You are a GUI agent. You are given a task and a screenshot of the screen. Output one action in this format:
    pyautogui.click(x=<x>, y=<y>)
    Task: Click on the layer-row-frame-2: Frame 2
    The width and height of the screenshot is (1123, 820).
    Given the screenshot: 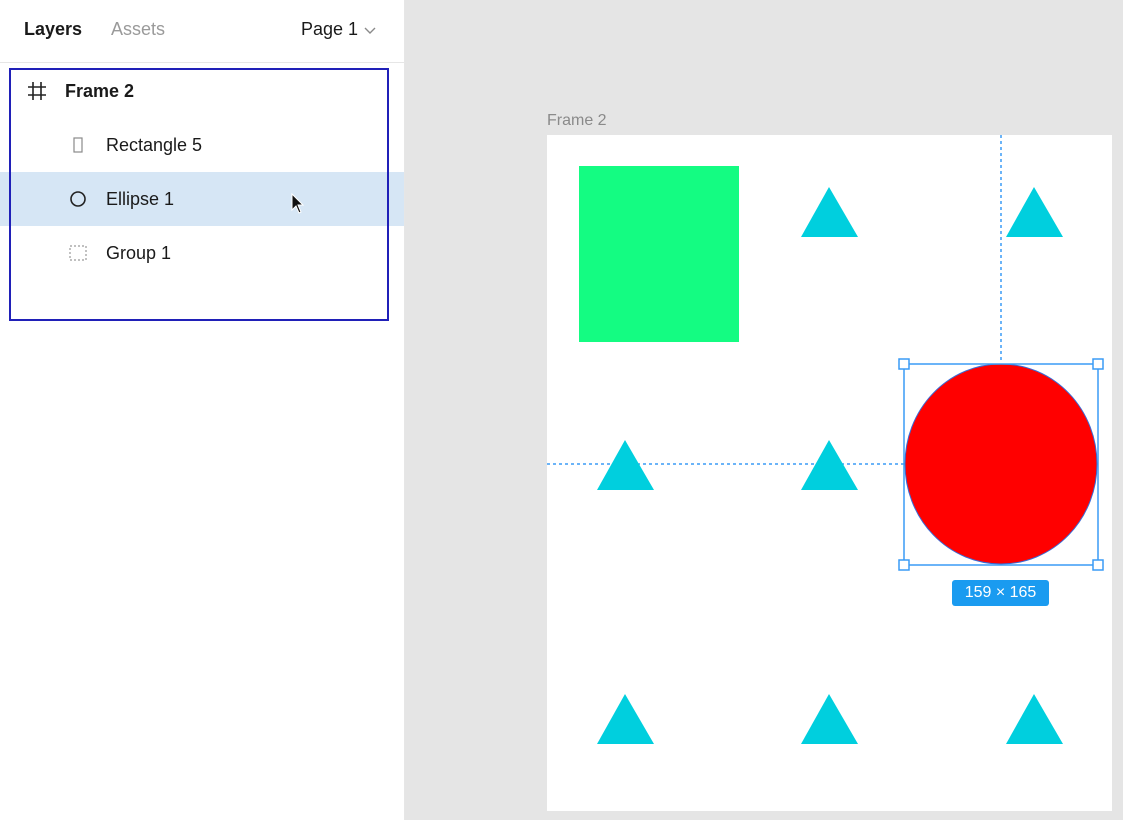 What is the action you would take?
    pyautogui.click(x=202, y=91)
    